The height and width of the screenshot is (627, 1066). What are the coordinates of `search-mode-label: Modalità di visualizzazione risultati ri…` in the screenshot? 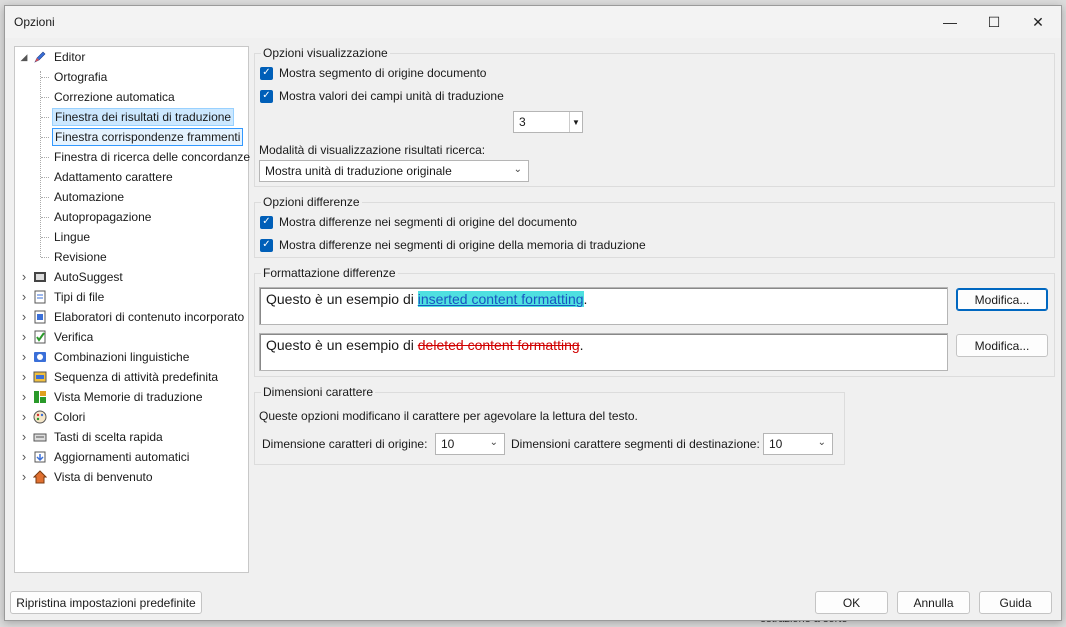 It's located at (372, 150).